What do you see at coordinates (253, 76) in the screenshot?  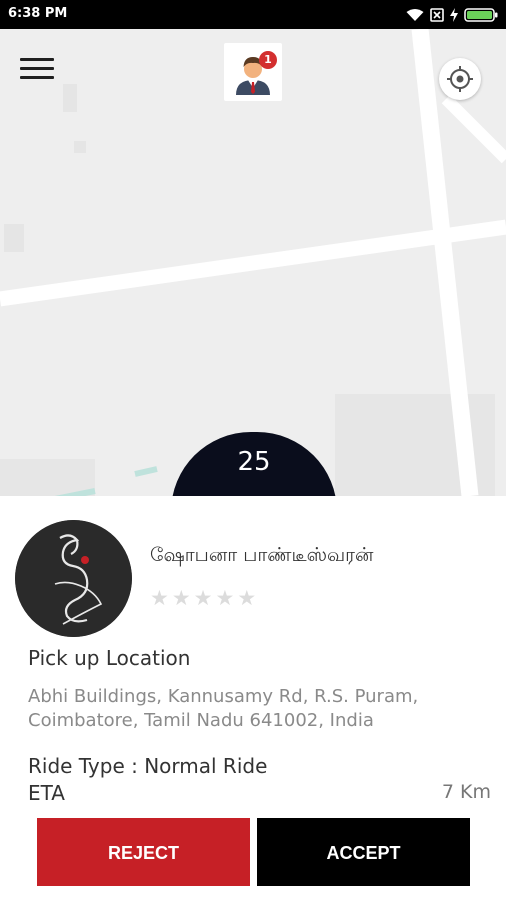 I see `driver-avatar-icon` at bounding box center [253, 76].